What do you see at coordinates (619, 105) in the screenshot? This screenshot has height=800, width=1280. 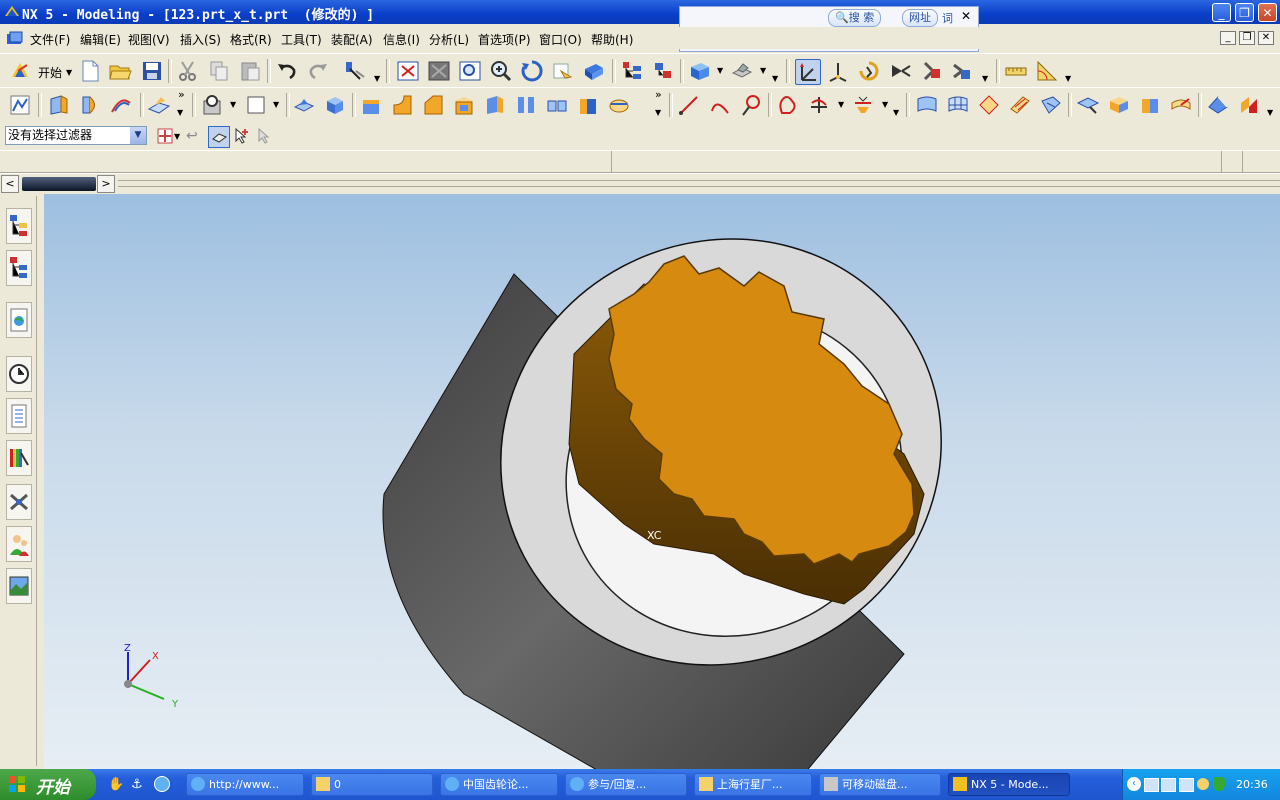 I see `trim-body-icon` at bounding box center [619, 105].